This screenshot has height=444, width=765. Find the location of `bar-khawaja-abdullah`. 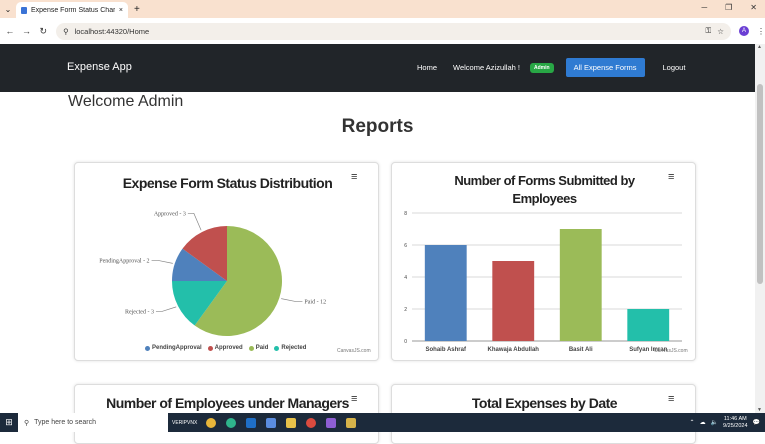

bar-khawaja-abdullah is located at coordinates (513, 301).